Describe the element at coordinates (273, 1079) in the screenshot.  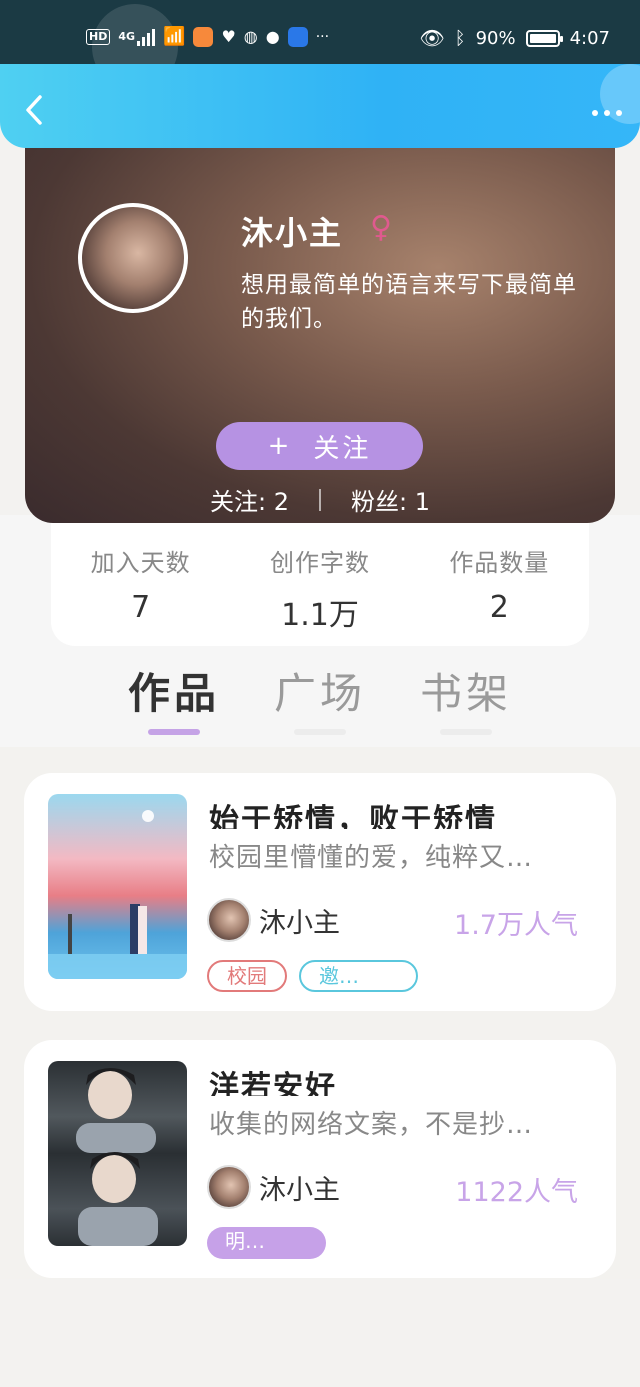
I see `work-title: 洋若安好` at that location.